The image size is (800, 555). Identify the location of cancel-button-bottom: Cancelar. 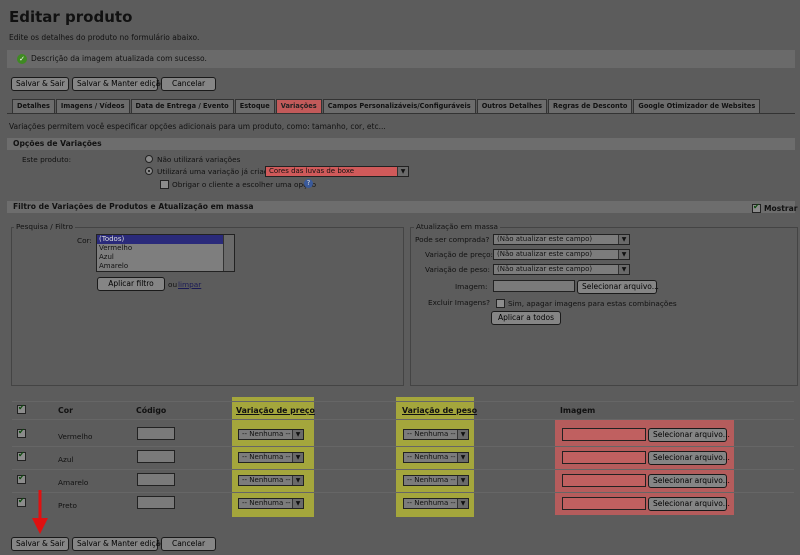
(188, 544).